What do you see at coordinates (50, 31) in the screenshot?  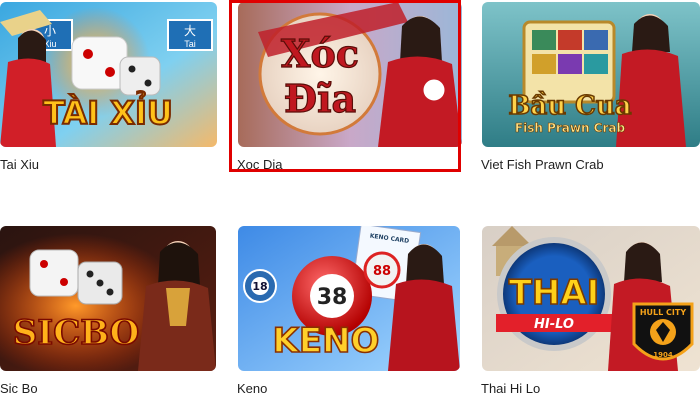 I see `xiu-sign-char: 小` at bounding box center [50, 31].